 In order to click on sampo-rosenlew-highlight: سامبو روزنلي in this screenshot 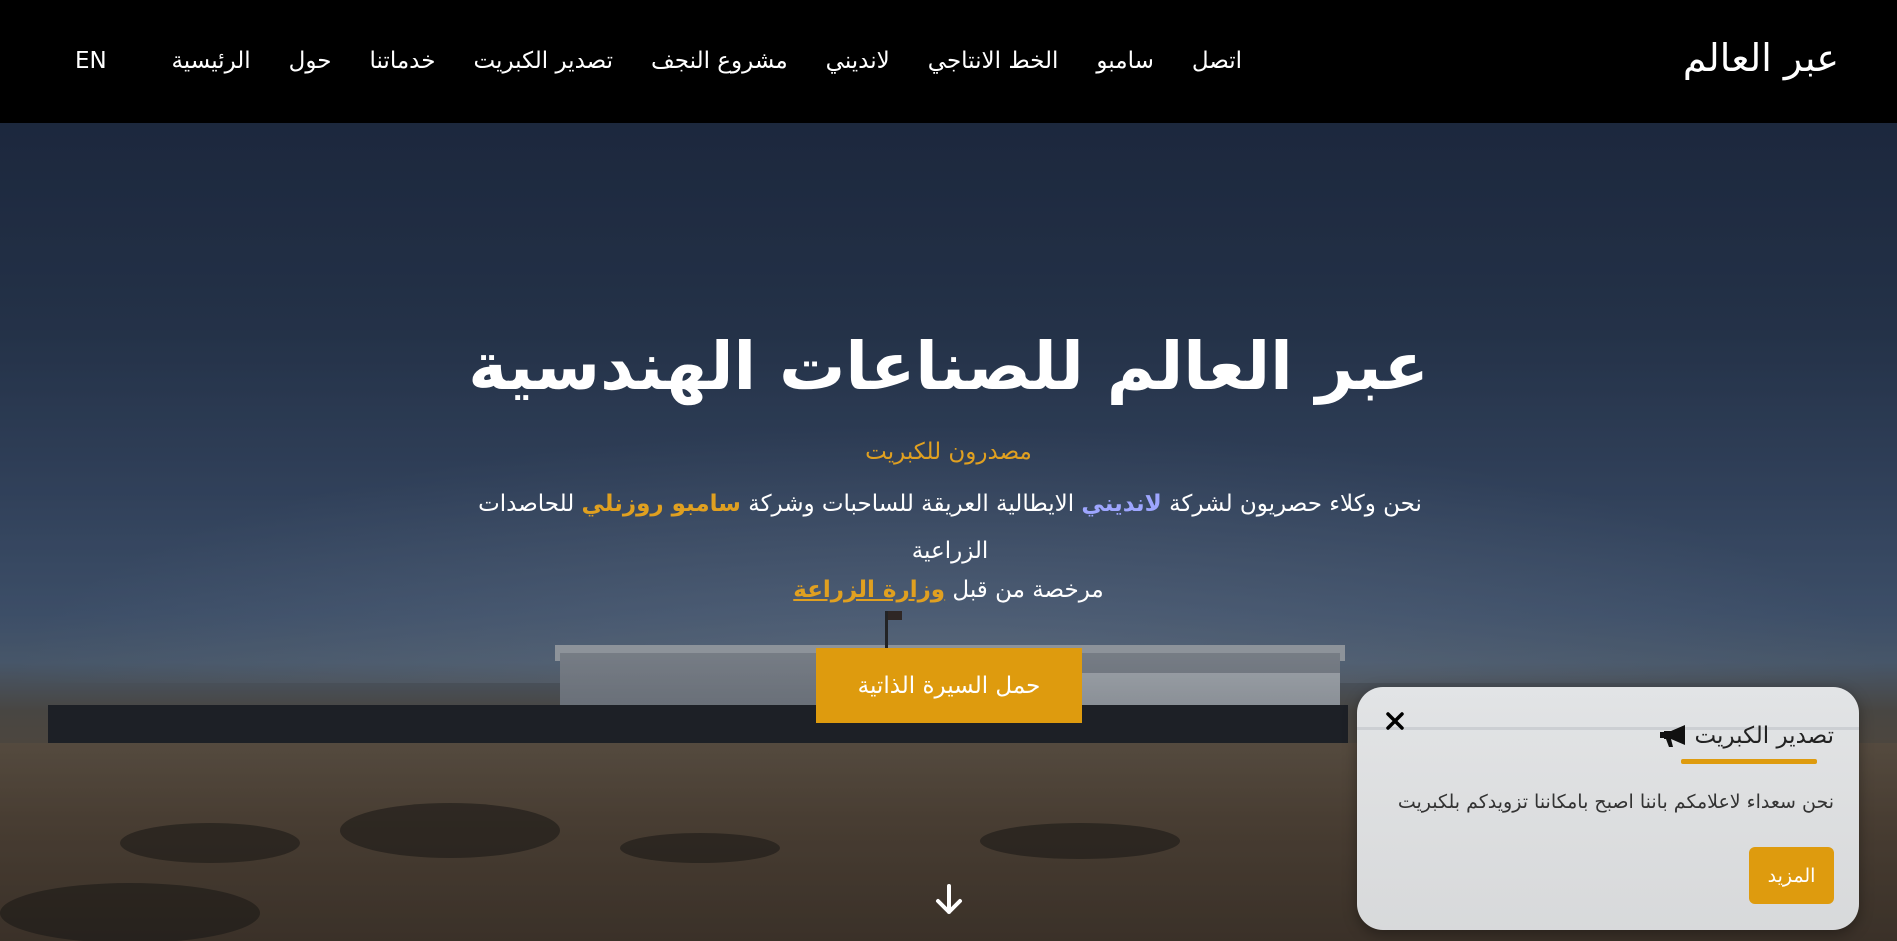, I will do `click(661, 504)`.